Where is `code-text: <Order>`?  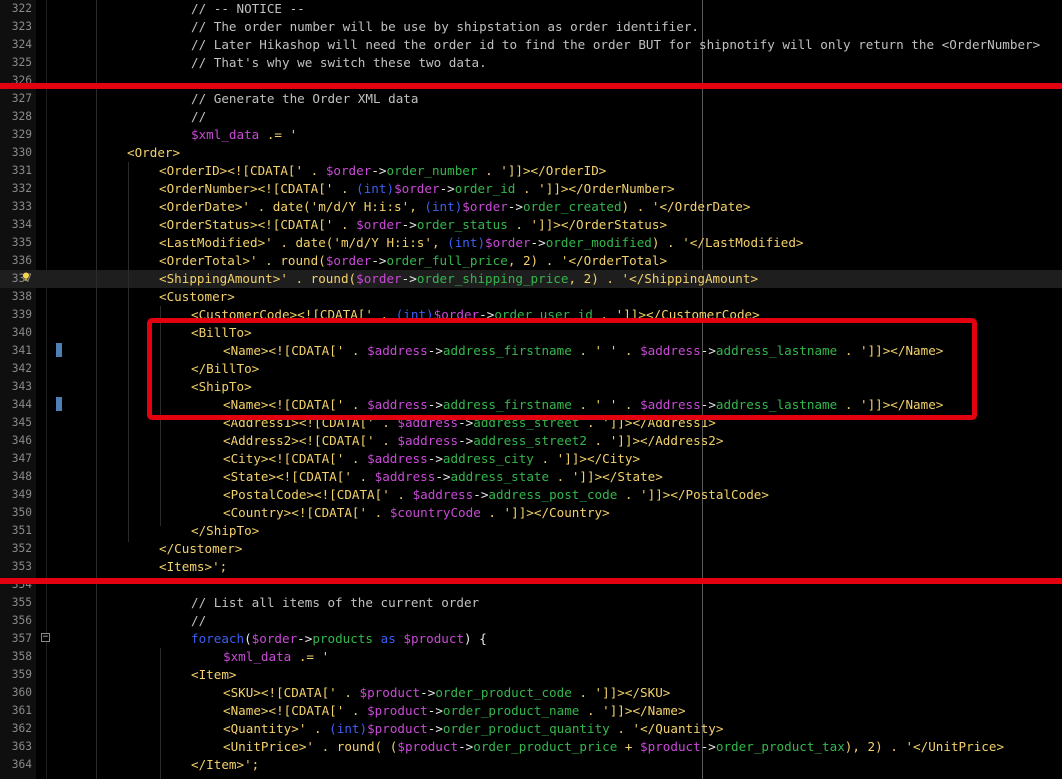
code-text: <Order> is located at coordinates (153, 153).